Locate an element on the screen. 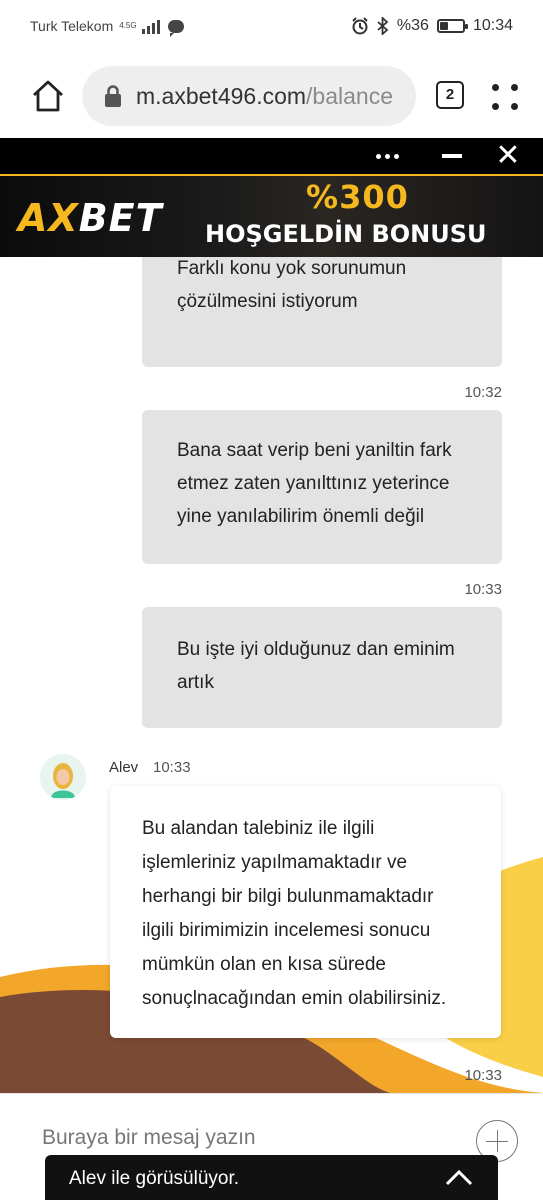 The height and width of the screenshot is (1200, 543). session-status-text: Alev ile görüsülüyor. is located at coordinates (154, 1178).